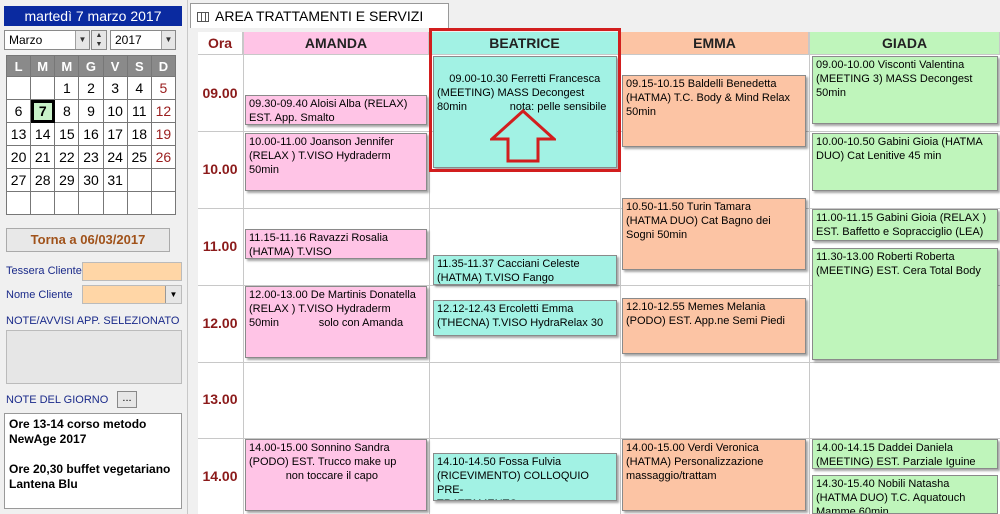  Describe the element at coordinates (163, 157) in the screenshot. I see `calendar-day: 26` at that location.